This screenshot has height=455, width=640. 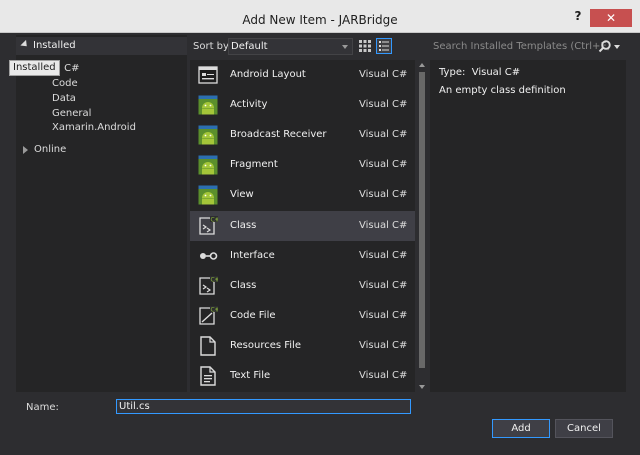 I want to click on template-item: Android Layout Visual C#, so click(x=302, y=75).